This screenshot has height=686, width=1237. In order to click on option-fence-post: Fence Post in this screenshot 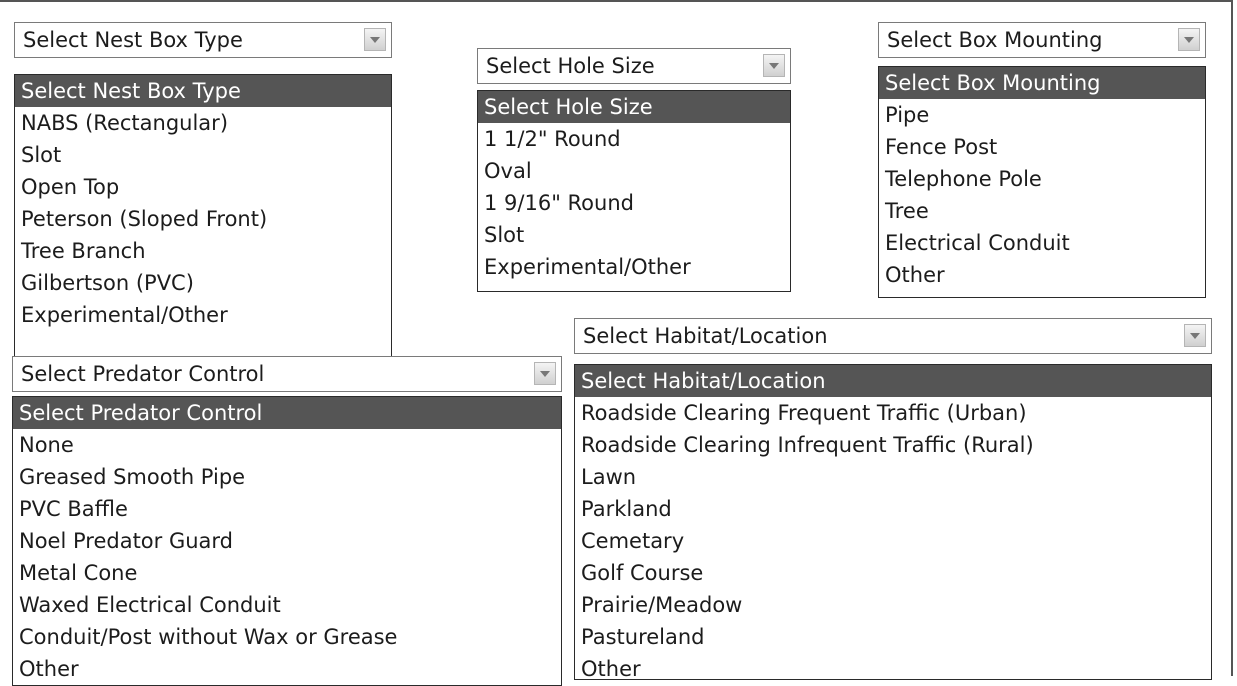, I will do `click(1042, 147)`.